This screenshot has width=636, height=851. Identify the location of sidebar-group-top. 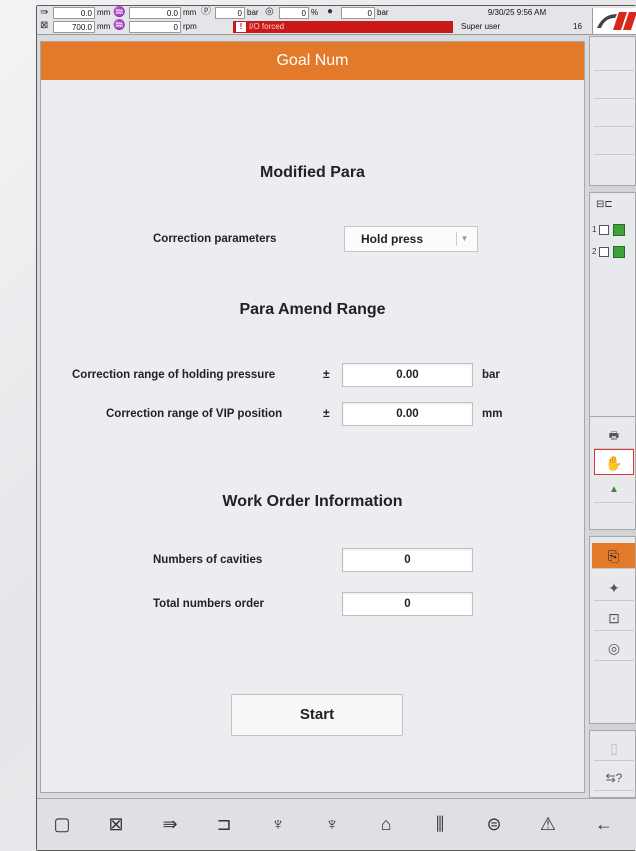
(612, 111).